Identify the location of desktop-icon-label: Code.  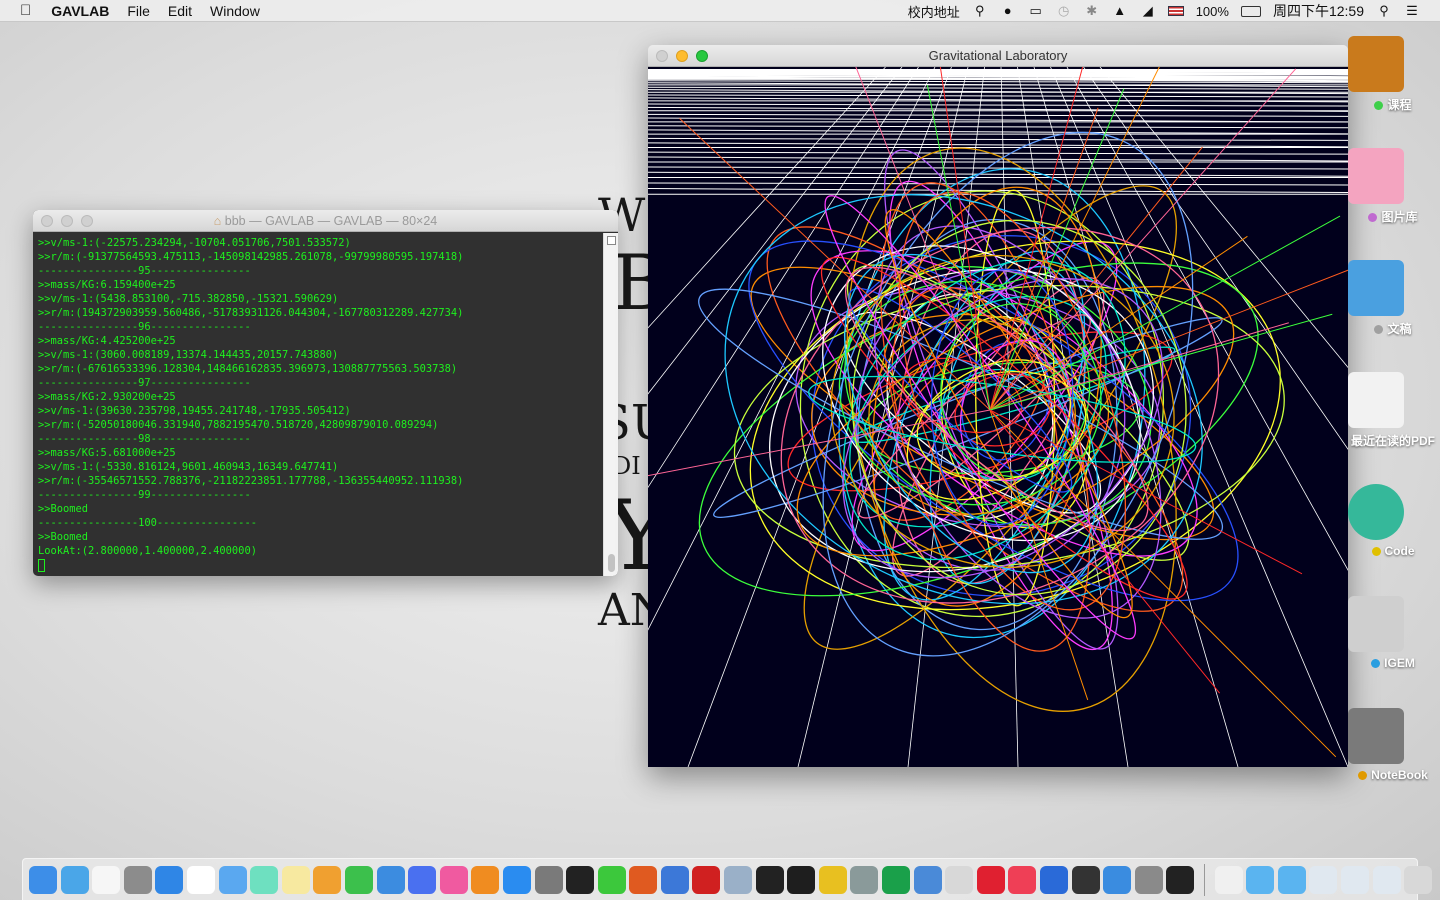
(1393, 551).